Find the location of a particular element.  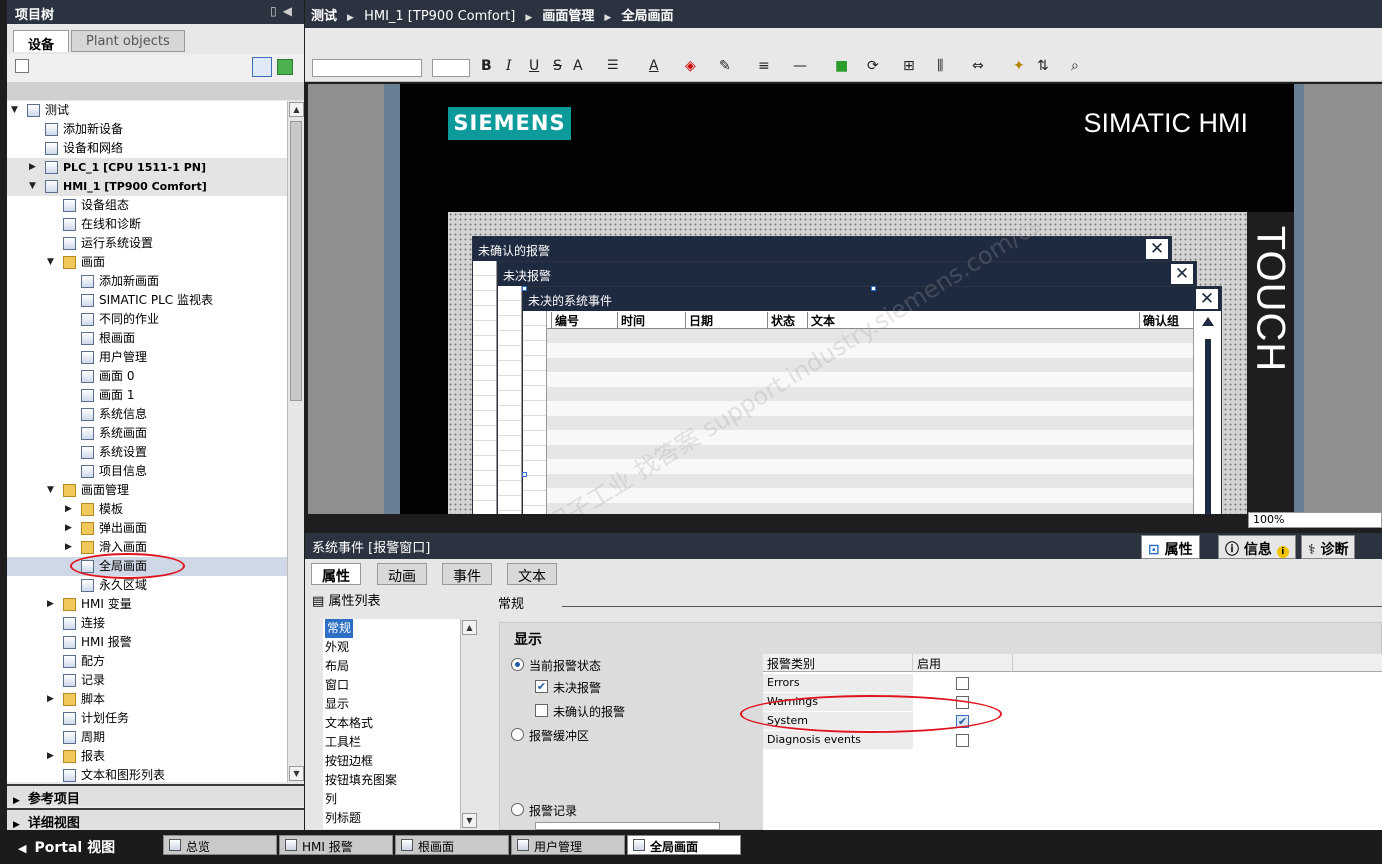

align-icon: ☰ is located at coordinates (613, 65).